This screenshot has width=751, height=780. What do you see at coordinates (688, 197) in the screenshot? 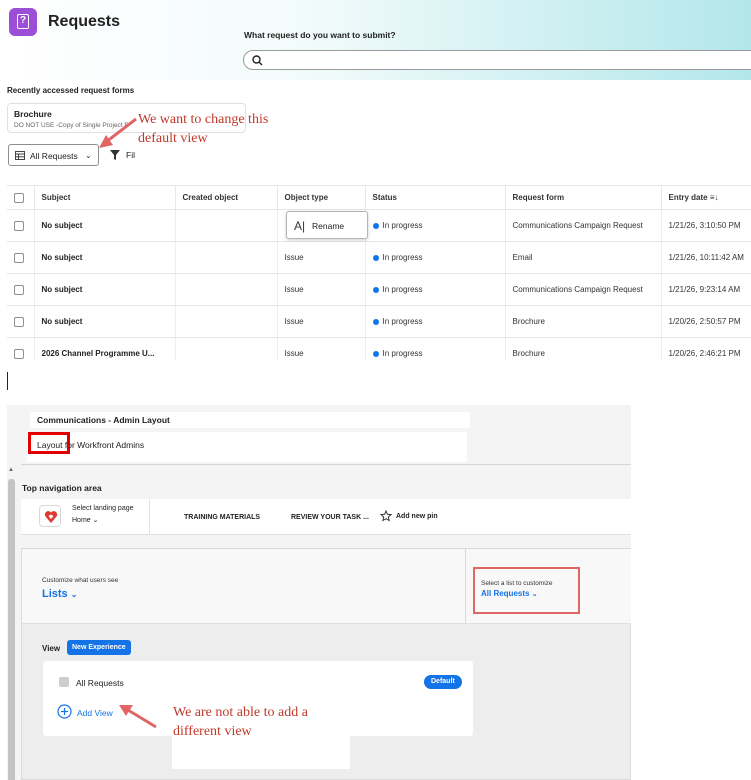
I see `entry-date-label: Entry date` at bounding box center [688, 197].